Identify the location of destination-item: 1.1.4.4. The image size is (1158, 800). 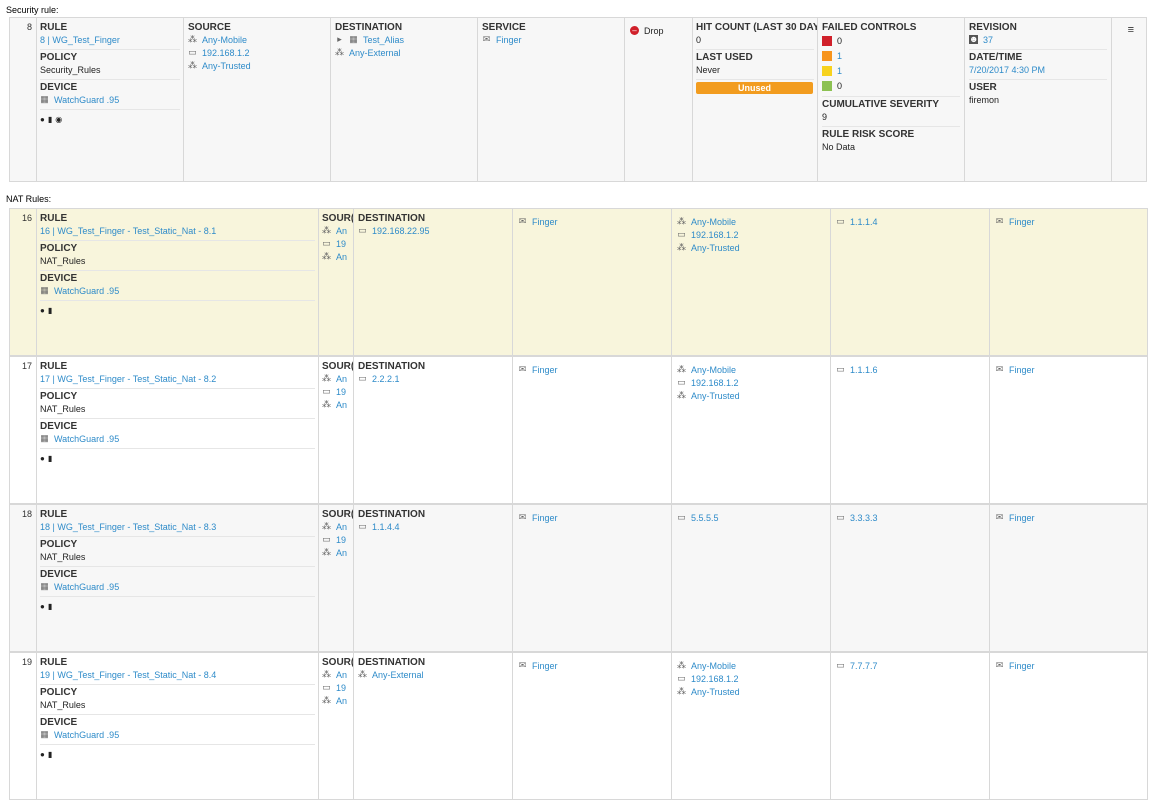
(386, 527).